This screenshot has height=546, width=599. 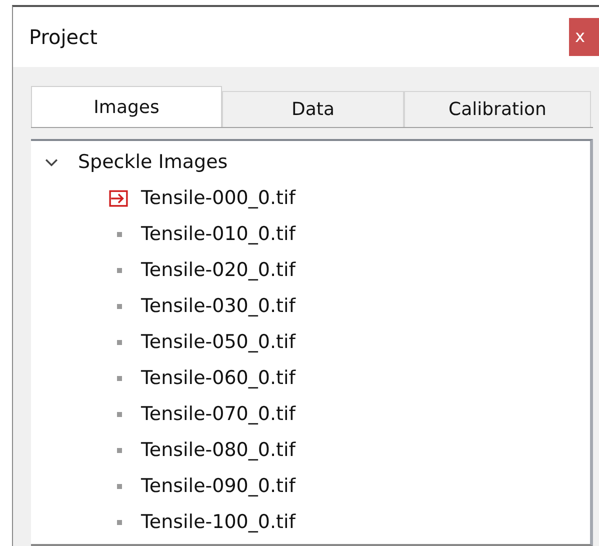 What do you see at coordinates (63, 37) in the screenshot?
I see `window-title: Project` at bounding box center [63, 37].